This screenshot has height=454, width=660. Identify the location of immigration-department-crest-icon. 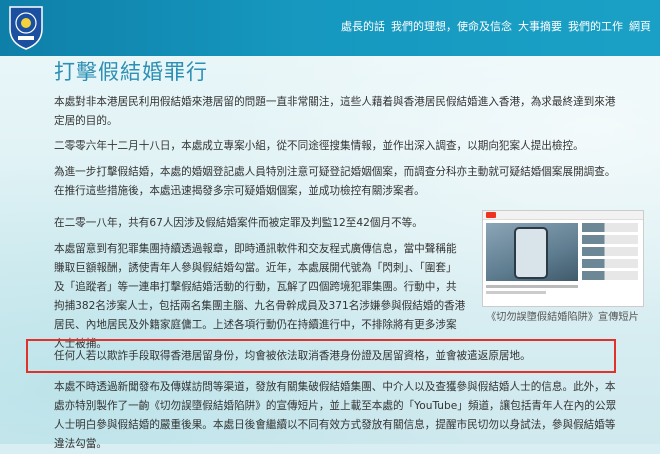
(26, 27).